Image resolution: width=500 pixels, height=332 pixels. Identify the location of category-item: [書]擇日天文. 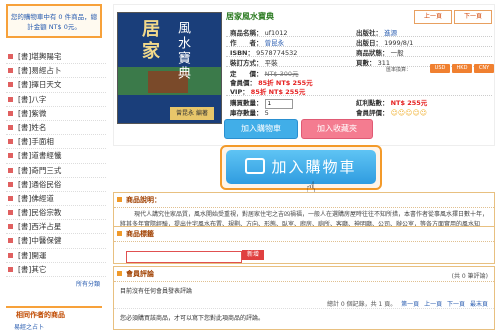
(56, 85).